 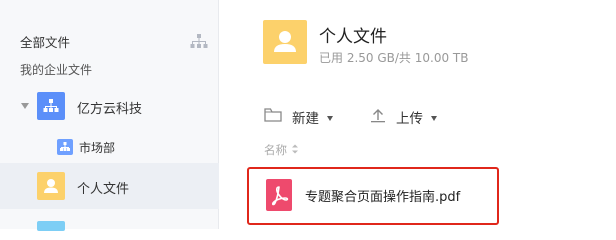 What do you see at coordinates (275, 150) in the screenshot?
I see `column-header-label: 名称` at bounding box center [275, 150].